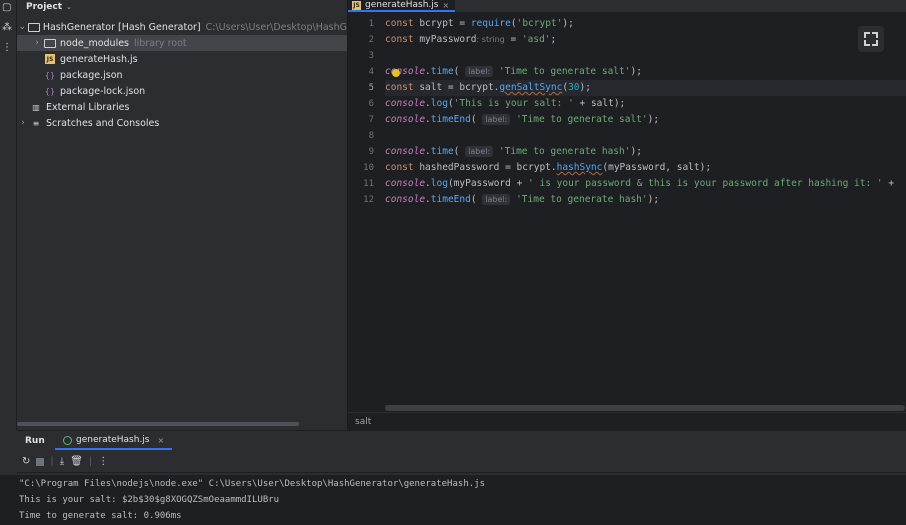 This screenshot has height=525, width=906. Describe the element at coordinates (62, 461) in the screenshot. I see `scroll-to-end-icon: ⤓` at that location.